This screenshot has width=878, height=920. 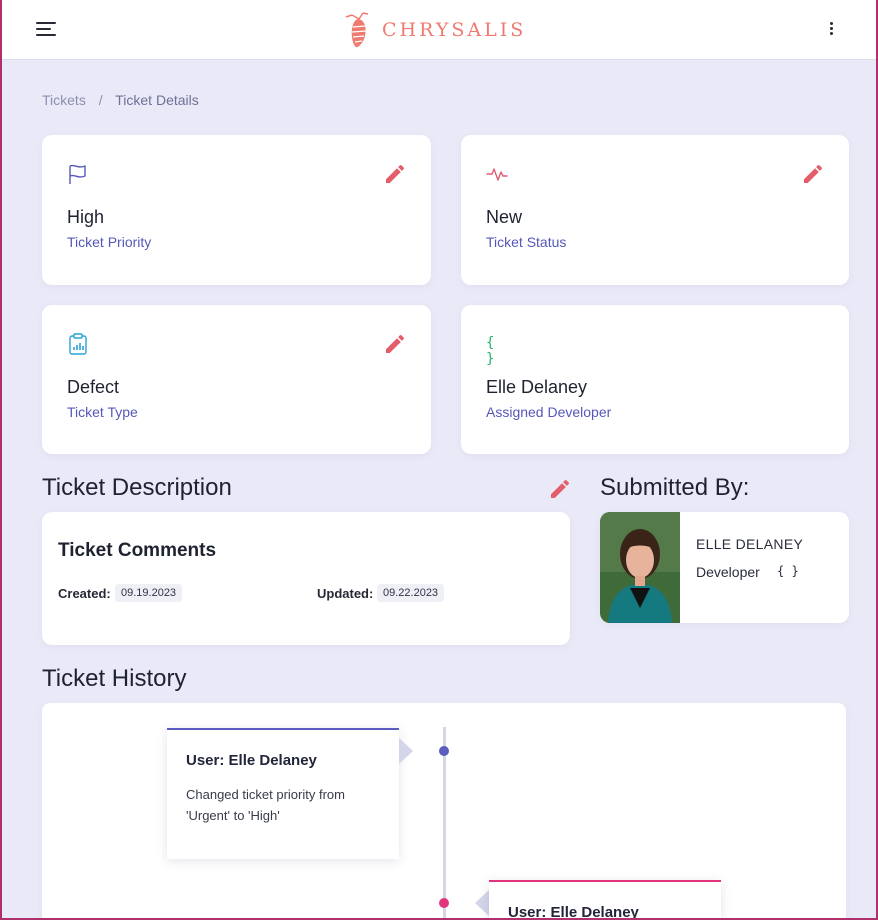 I want to click on submitted-by-title: Submitted By:, so click(x=675, y=487).